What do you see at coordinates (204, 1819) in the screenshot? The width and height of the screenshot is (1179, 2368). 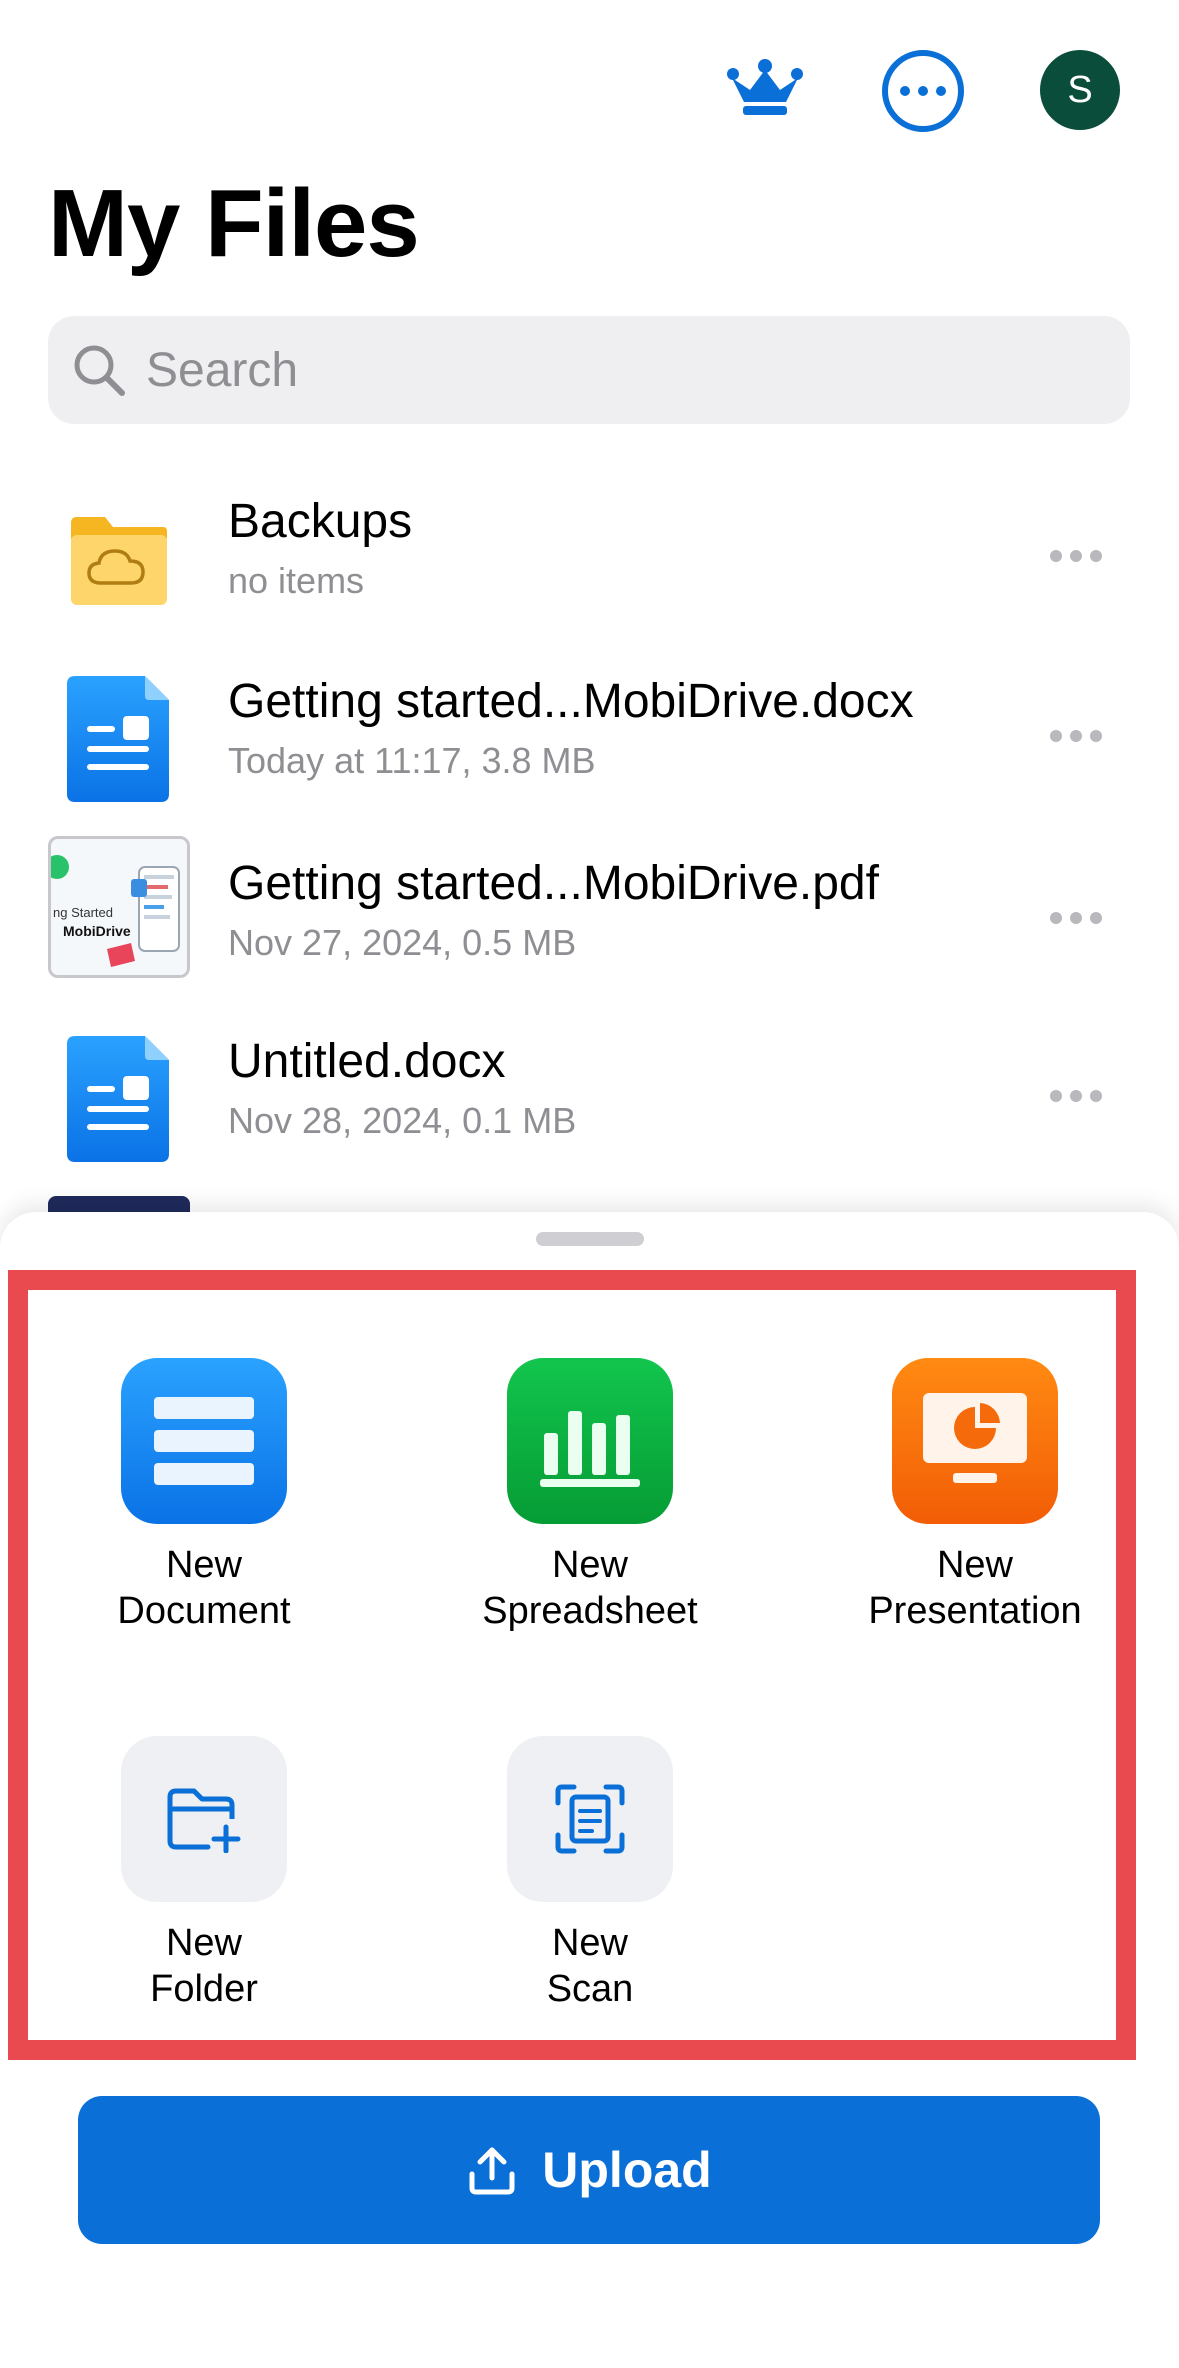 I see `folder-add-icon` at bounding box center [204, 1819].